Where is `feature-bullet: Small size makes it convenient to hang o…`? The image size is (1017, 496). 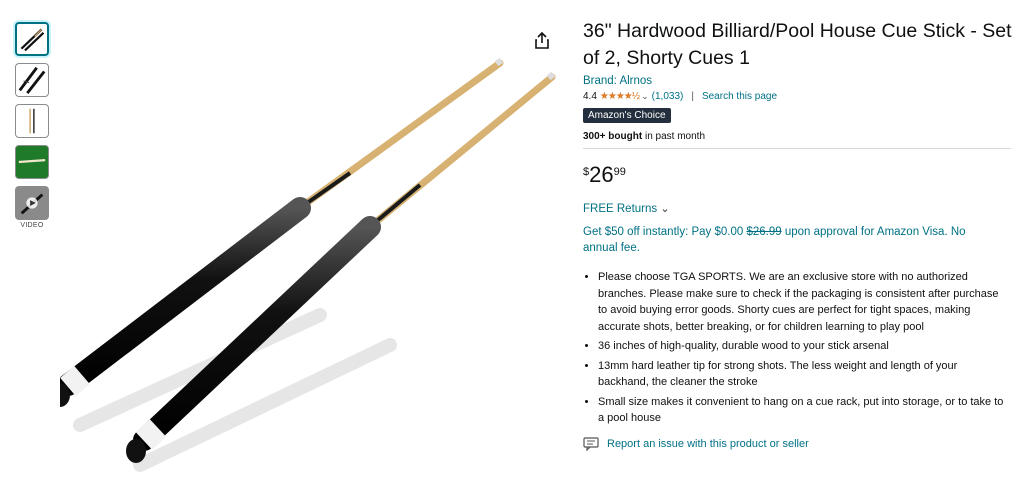 feature-bullet: Small size makes it convenient to hang o… is located at coordinates (804, 410).